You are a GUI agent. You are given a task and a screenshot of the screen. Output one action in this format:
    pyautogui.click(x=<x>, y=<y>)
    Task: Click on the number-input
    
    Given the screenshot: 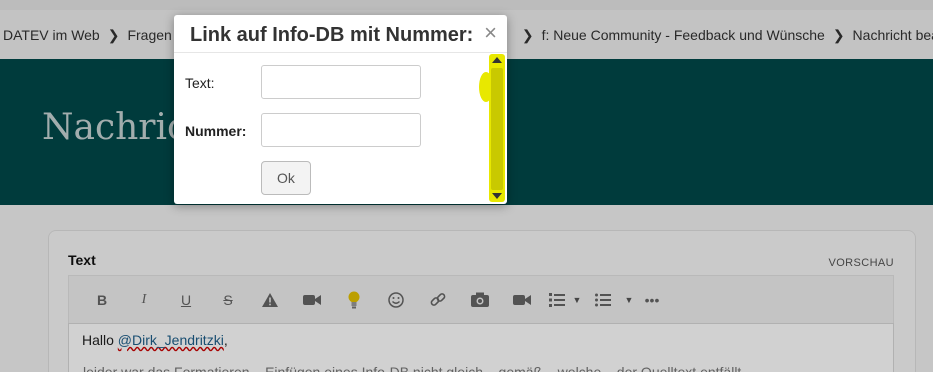 What is the action you would take?
    pyautogui.click(x=341, y=130)
    